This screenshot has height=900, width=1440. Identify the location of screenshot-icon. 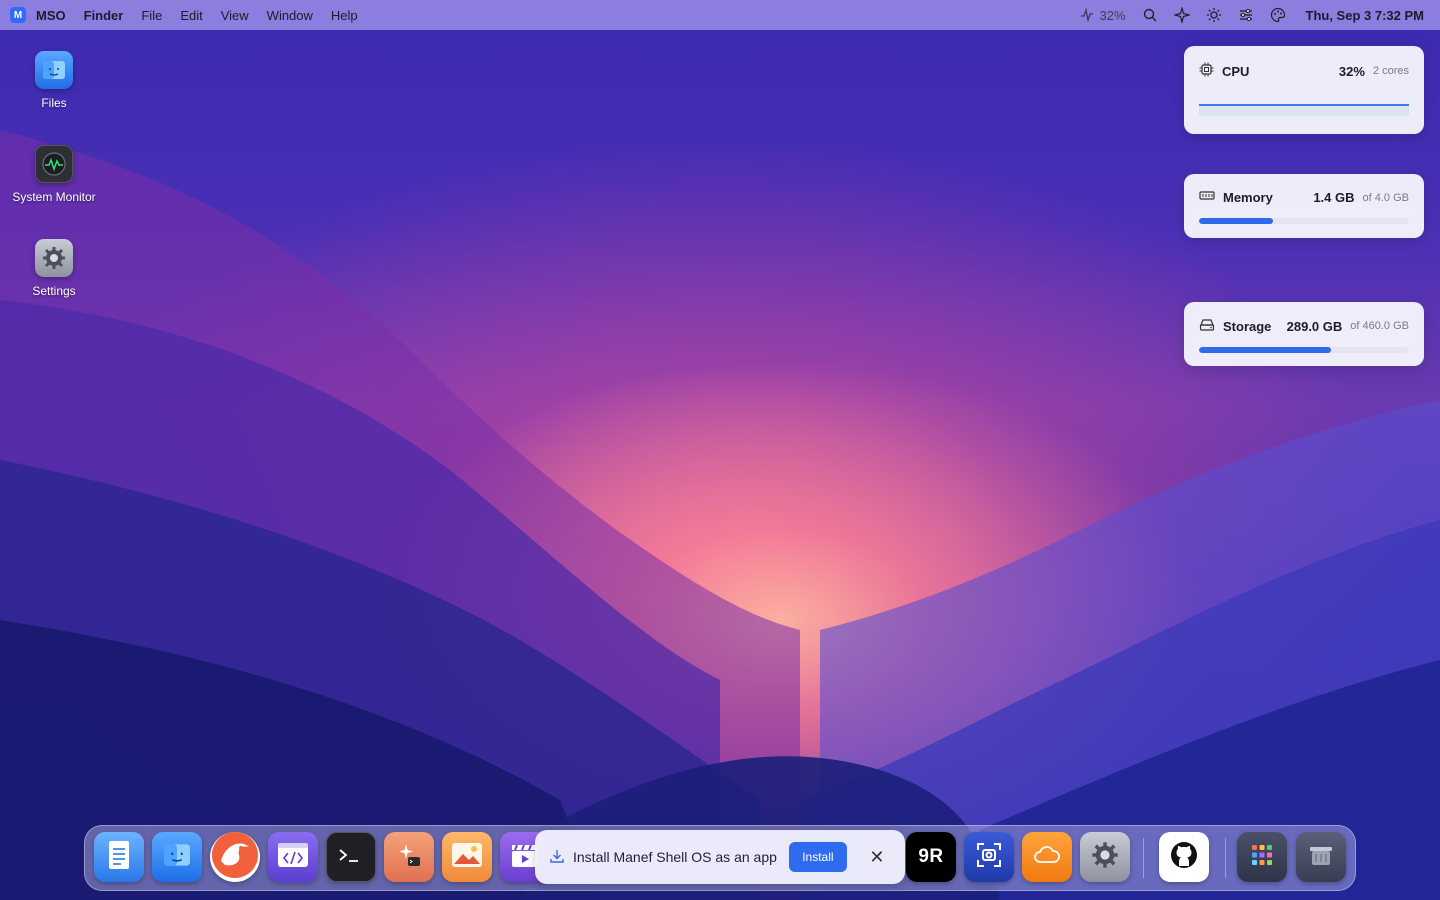
(989, 857).